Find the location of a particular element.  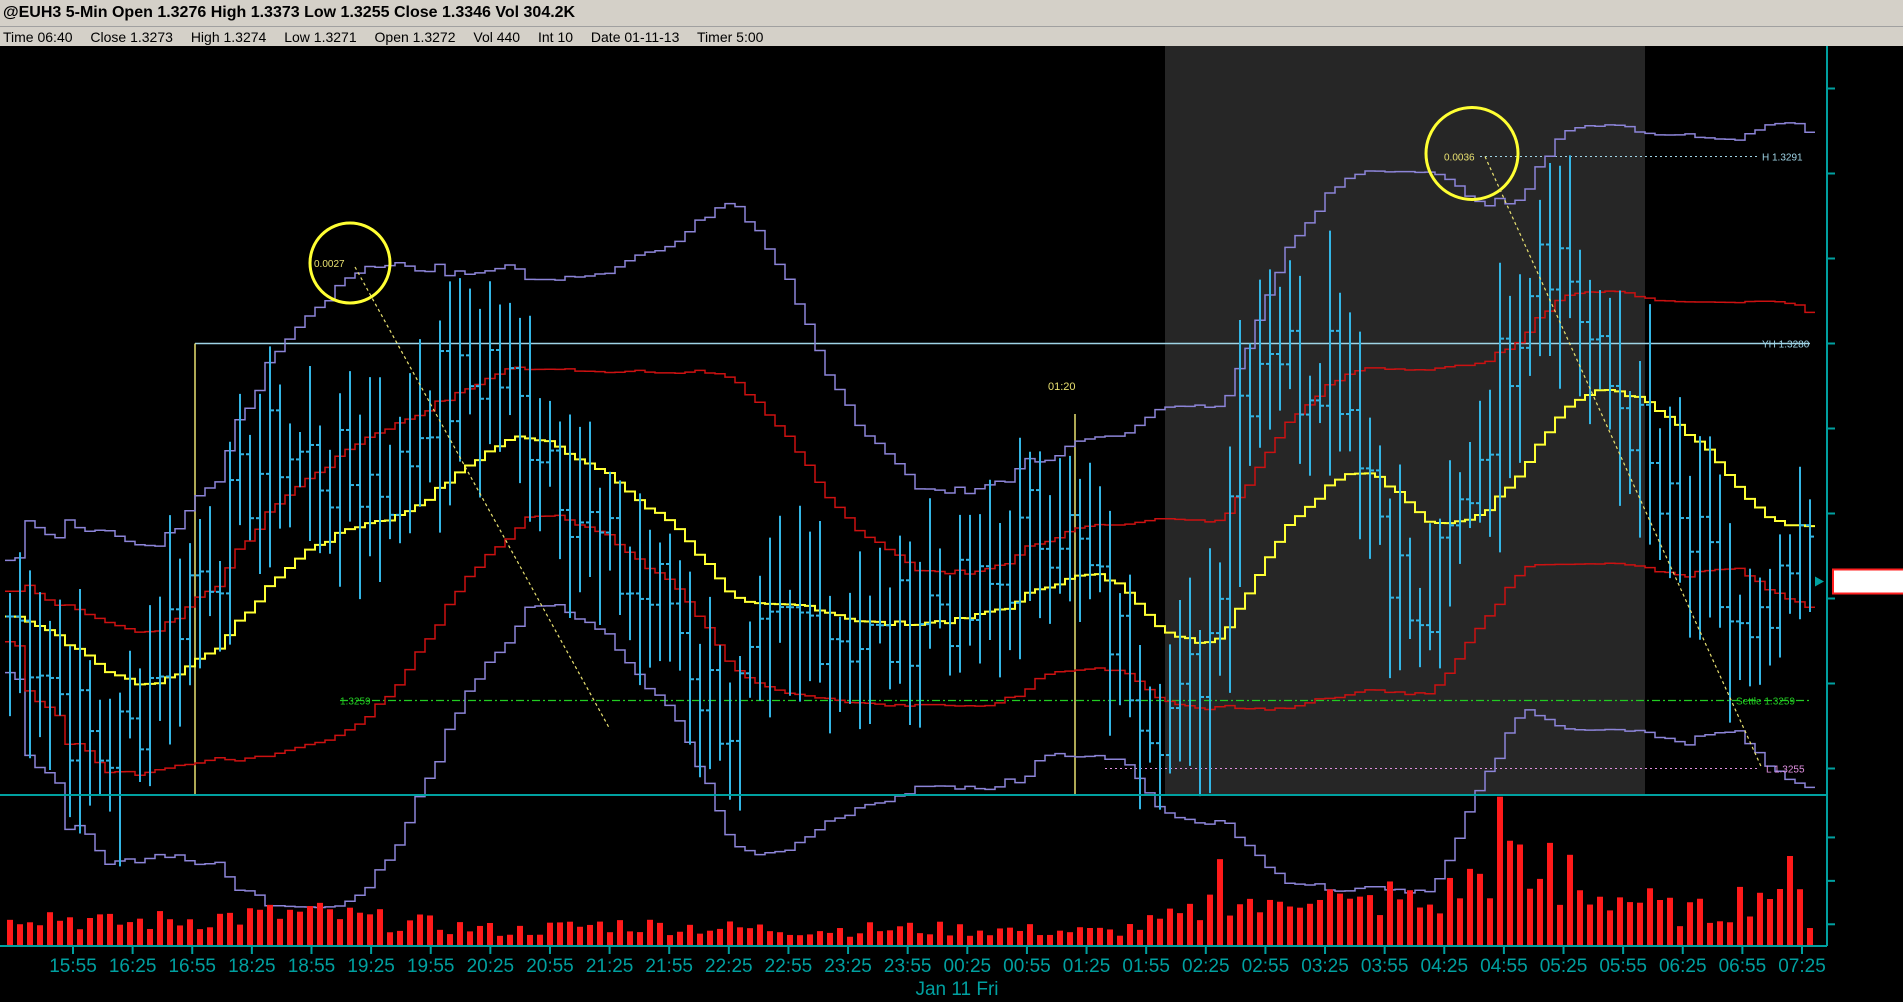

time-tick-label: 00:55 is located at coordinates (1027, 966).